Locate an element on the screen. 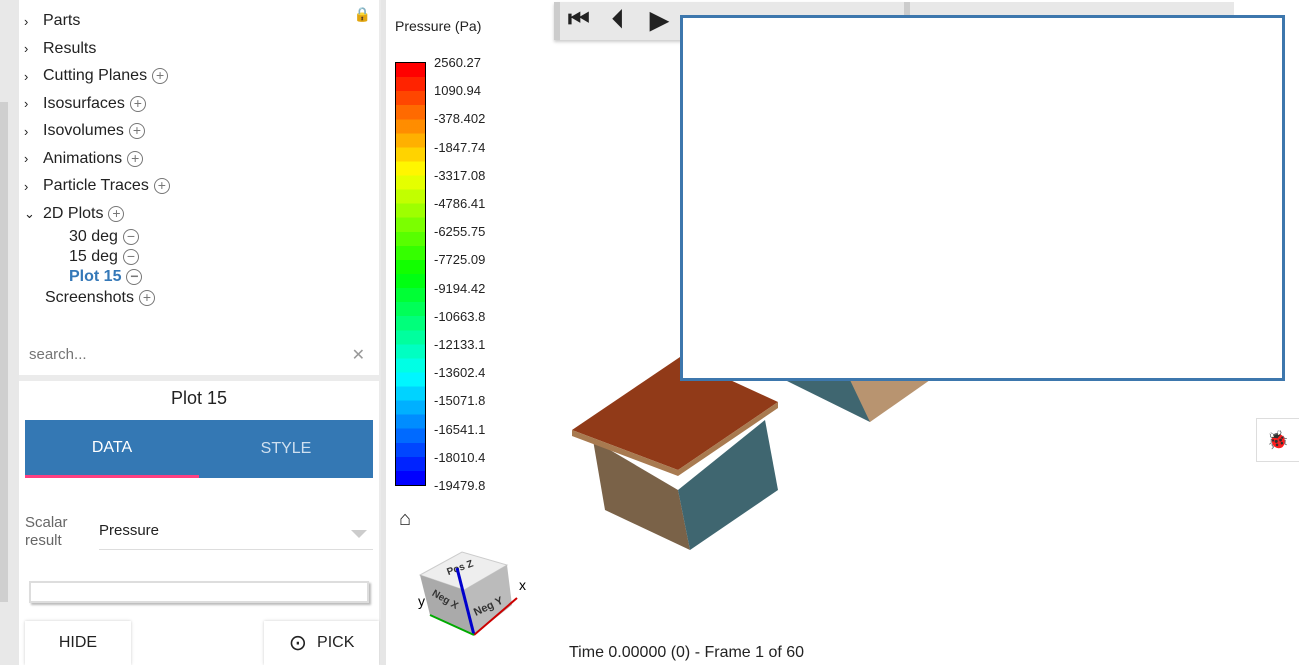 The width and height of the screenshot is (1299, 665). tree-item: ⌄ 2D Plots + is located at coordinates (74, 213).